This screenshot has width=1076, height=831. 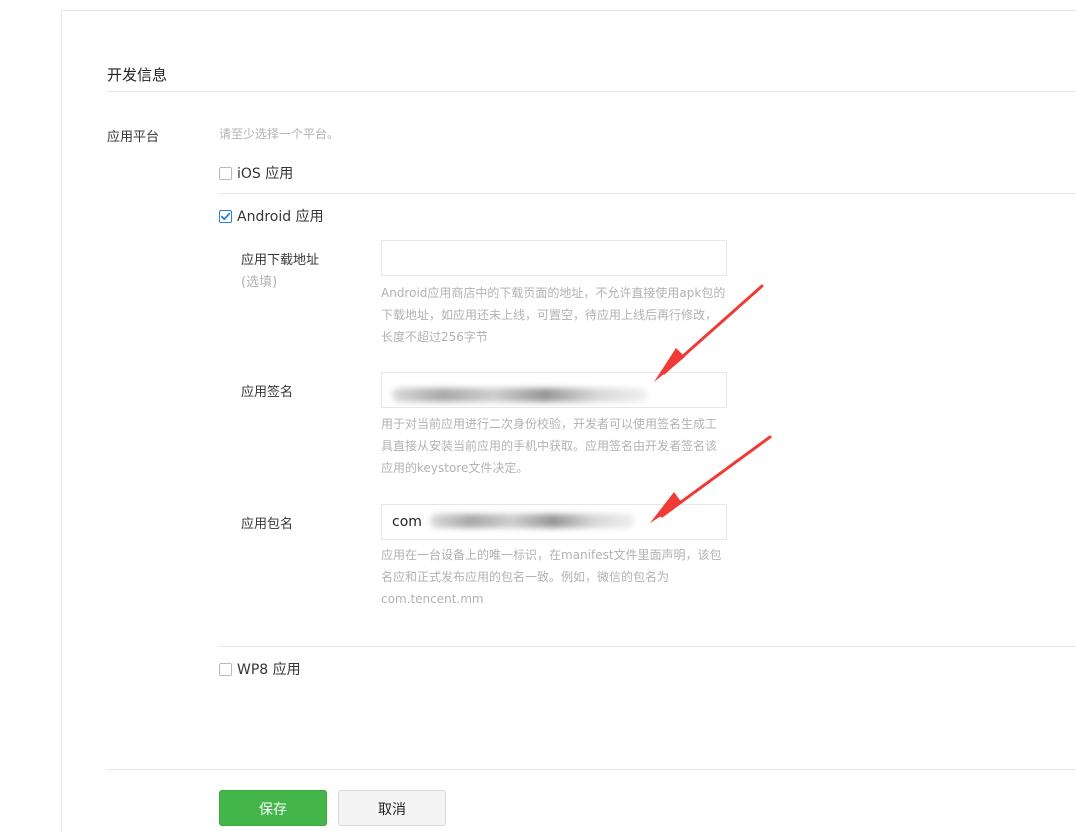 I want to click on android-divider, so click(x=647, y=646).